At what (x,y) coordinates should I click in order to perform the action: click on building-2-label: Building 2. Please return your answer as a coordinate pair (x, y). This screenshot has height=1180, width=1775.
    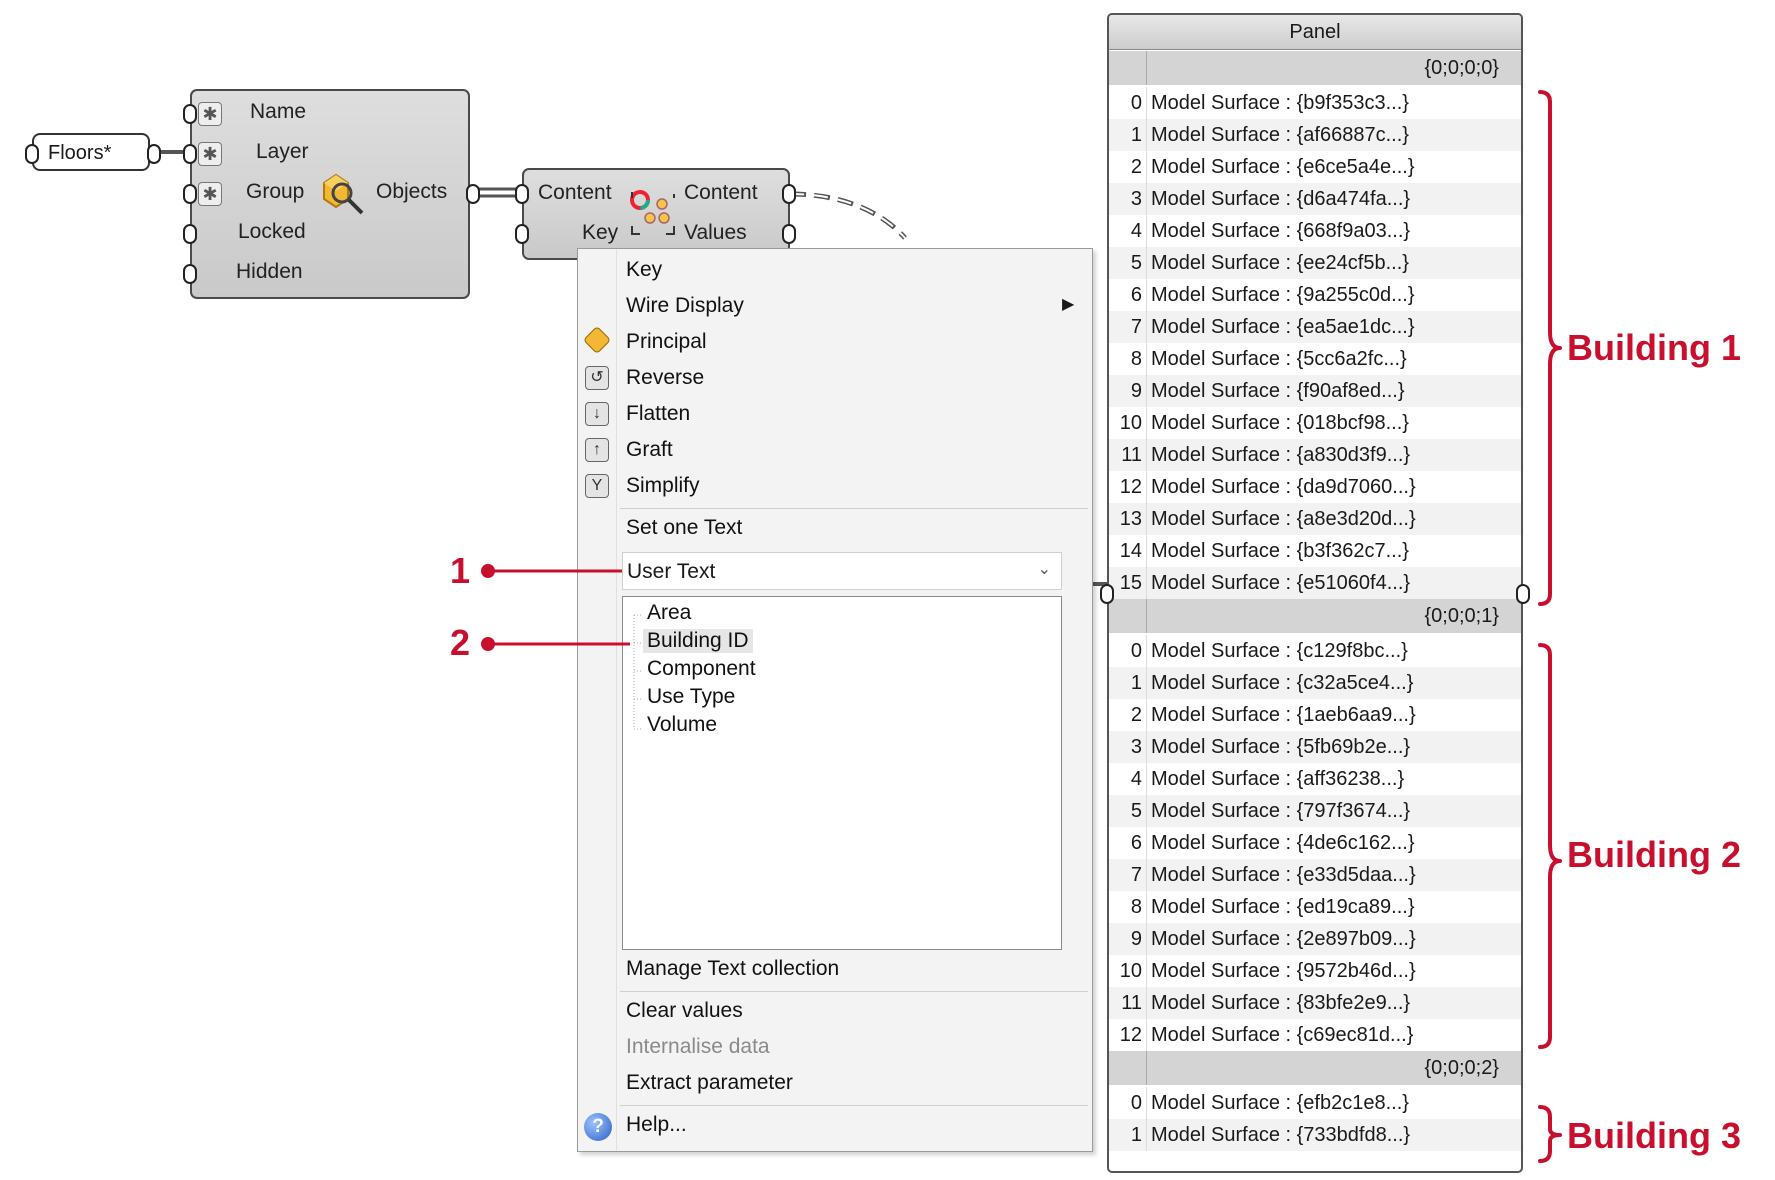
    Looking at the image, I should click on (1654, 854).